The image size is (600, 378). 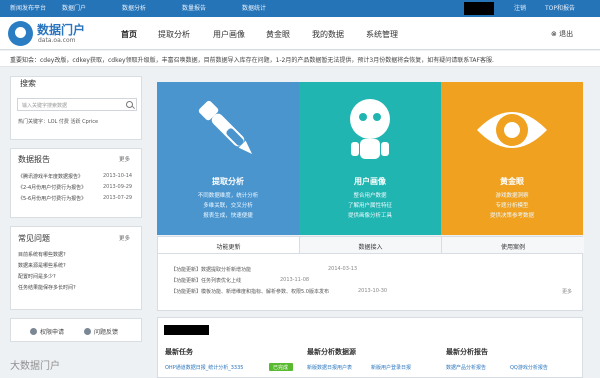 What do you see at coordinates (42, 265) in the screenshot?
I see `faq-item: 数据来源是哪些系统?` at bounding box center [42, 265].